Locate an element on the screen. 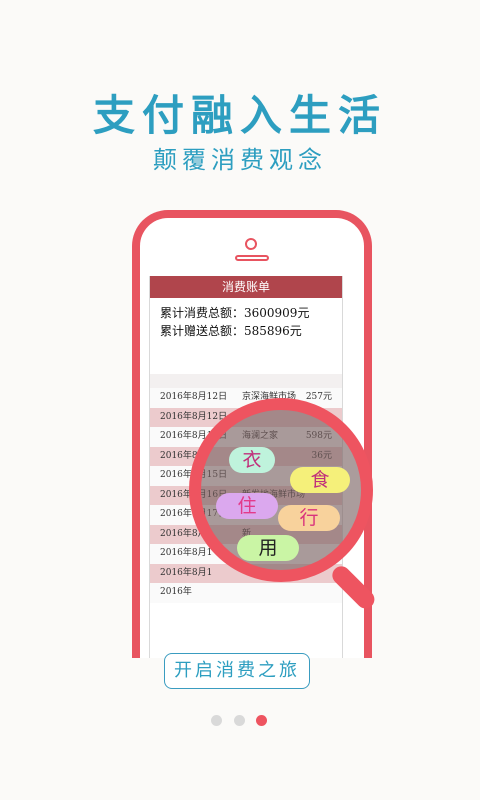 The width and height of the screenshot is (480, 800). row-date: 2016年8月12日 is located at coordinates (194, 397).